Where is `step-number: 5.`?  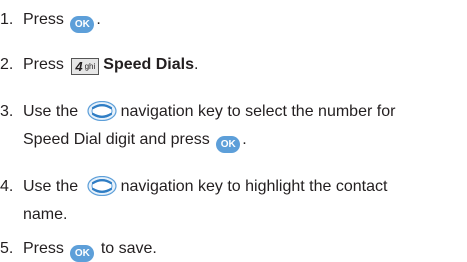
step-number: 5. is located at coordinates (7, 248).